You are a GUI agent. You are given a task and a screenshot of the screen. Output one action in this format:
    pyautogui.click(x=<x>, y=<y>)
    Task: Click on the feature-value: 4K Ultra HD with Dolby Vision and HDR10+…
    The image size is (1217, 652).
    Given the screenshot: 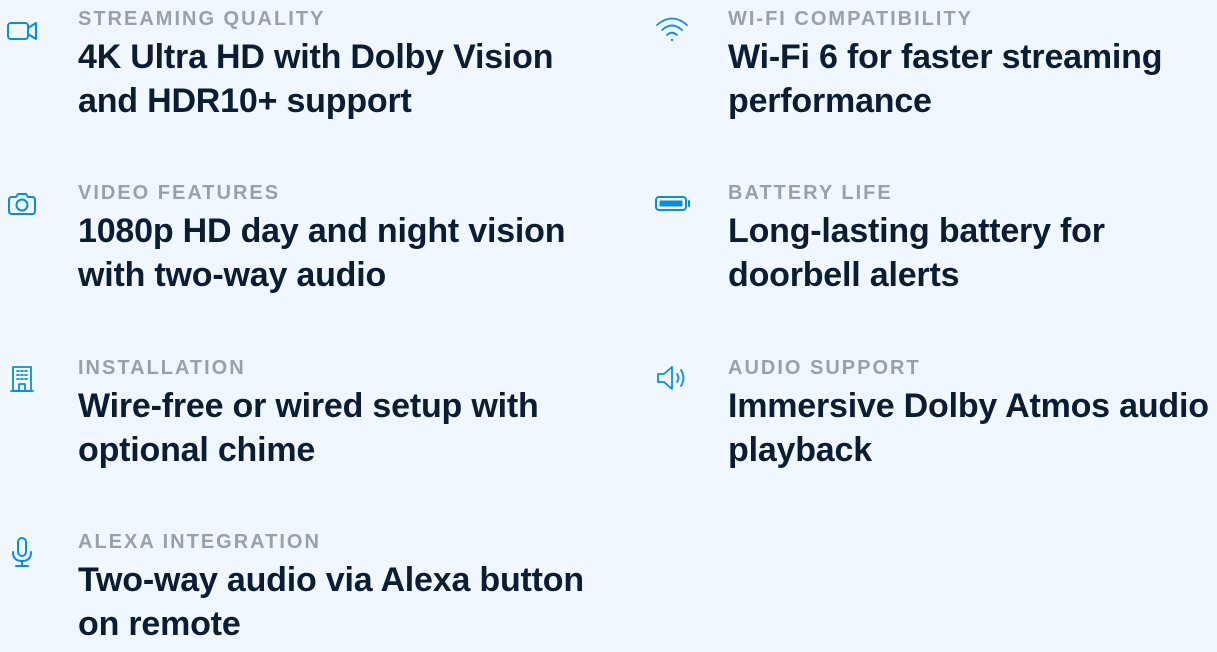 What is the action you would take?
    pyautogui.click(x=316, y=79)
    